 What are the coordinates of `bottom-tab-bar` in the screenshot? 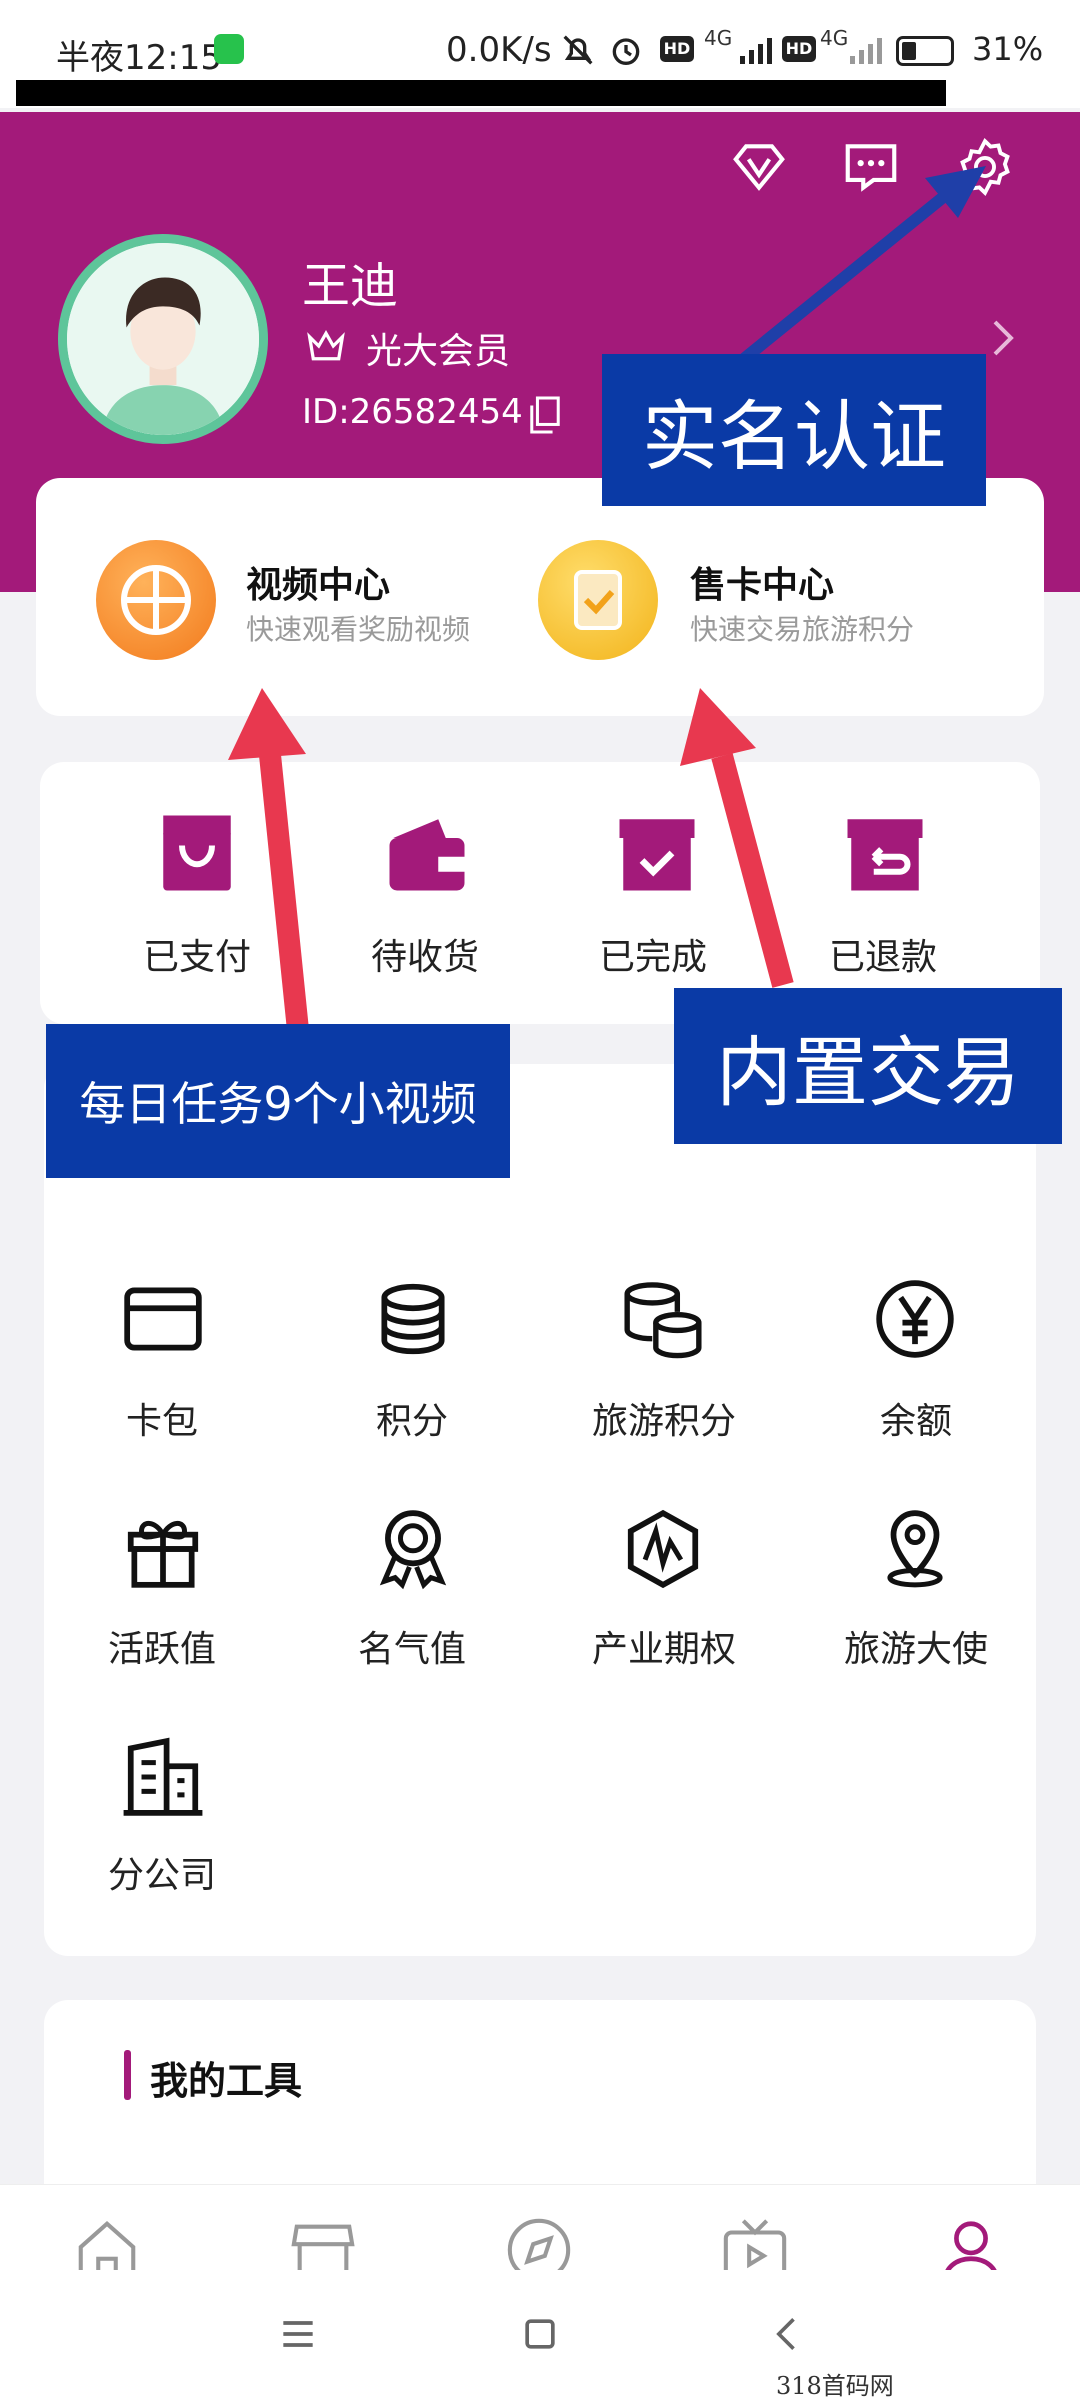 It's located at (540, 2227).